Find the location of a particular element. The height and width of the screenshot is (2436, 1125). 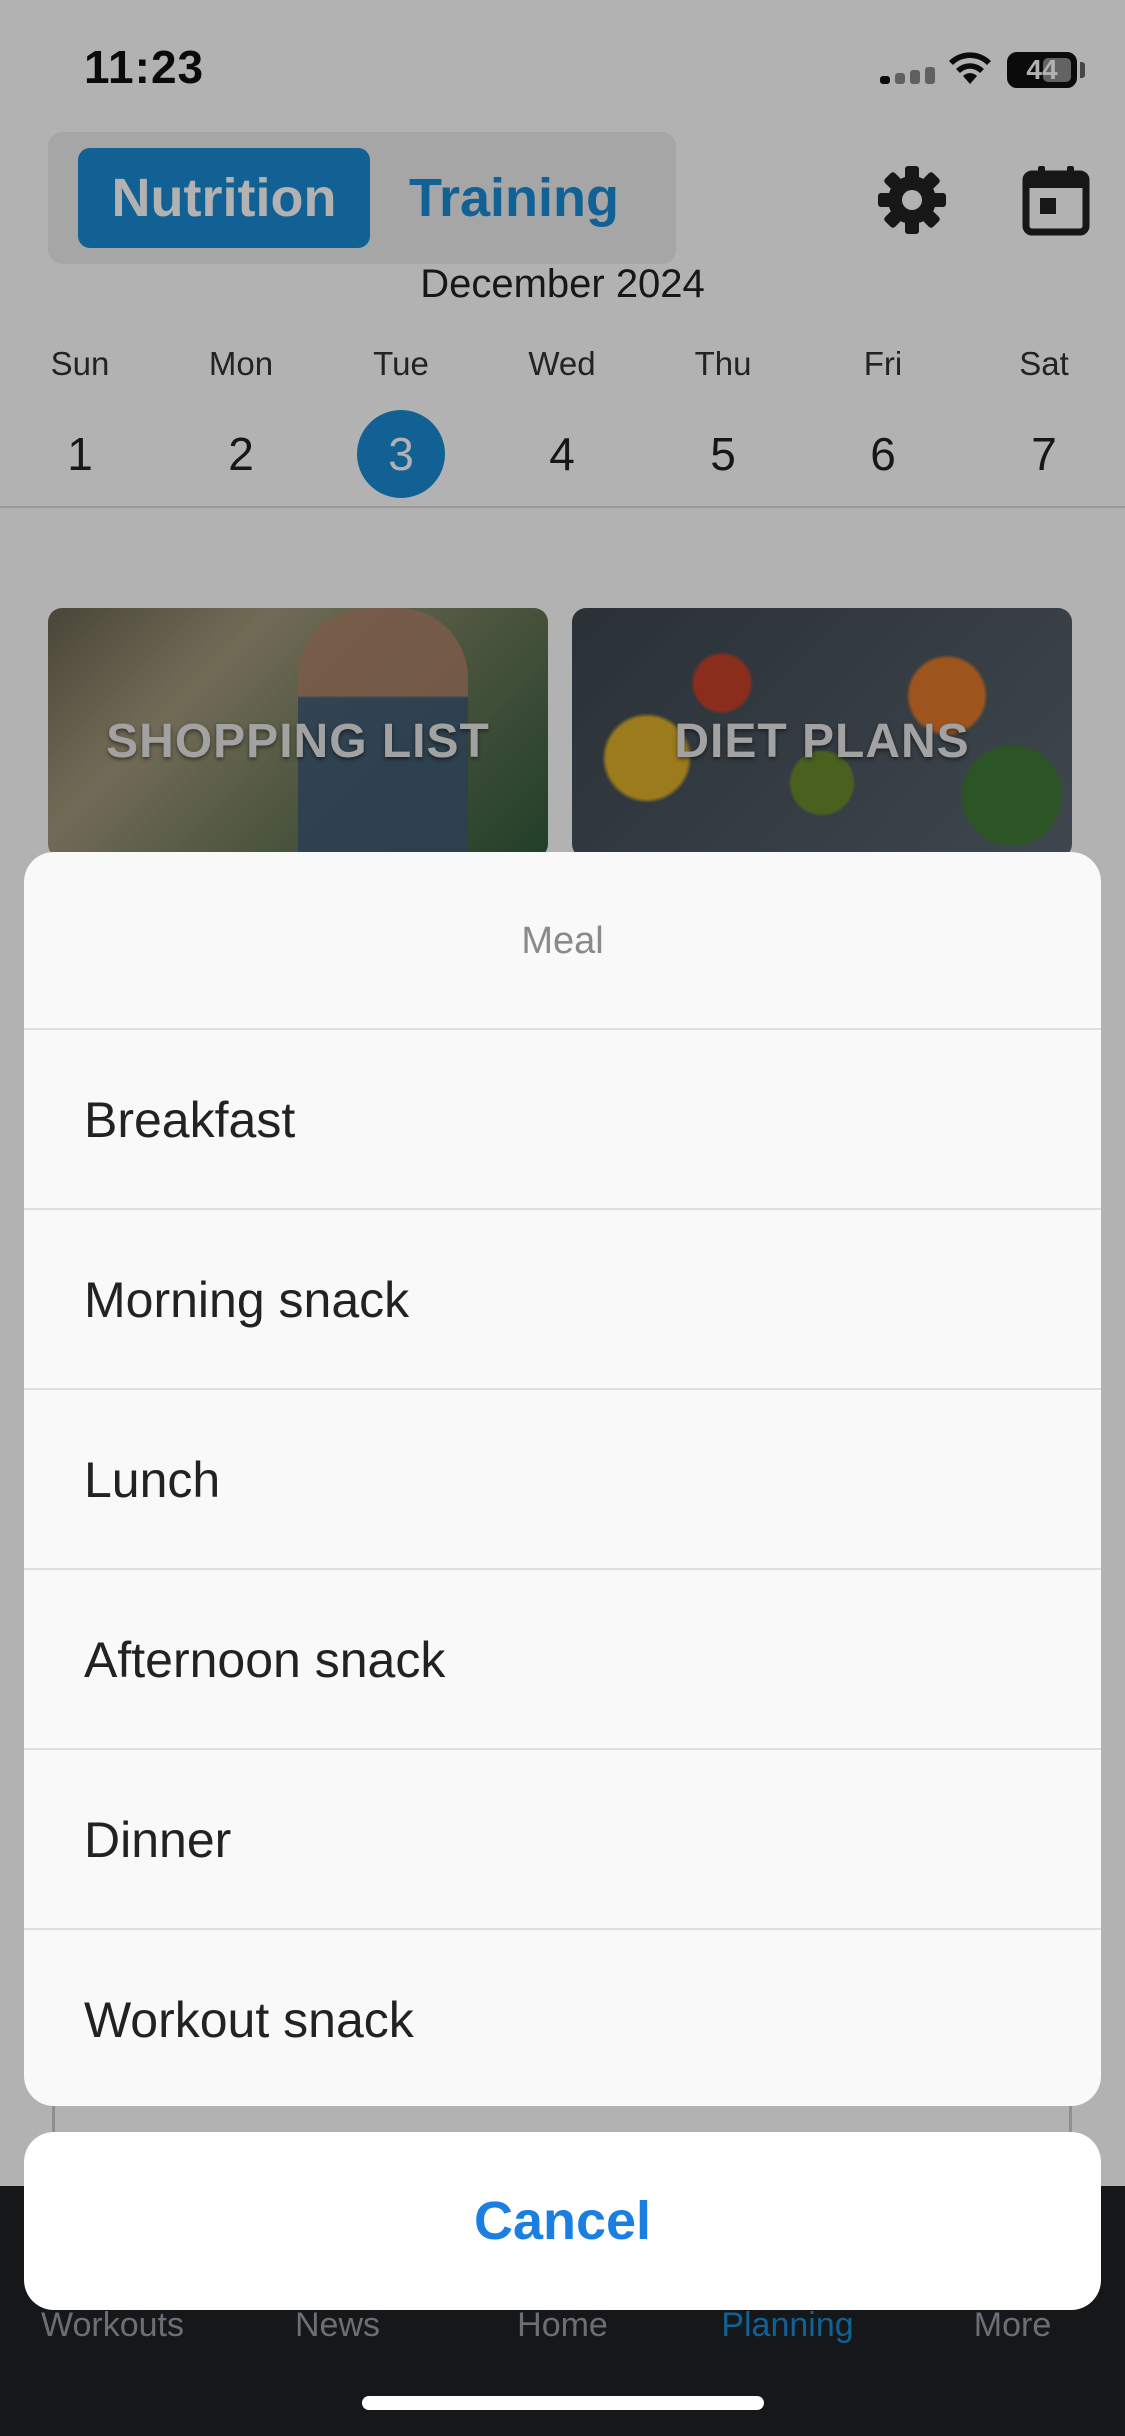

option-lunch: Lunch is located at coordinates (562, 1480).